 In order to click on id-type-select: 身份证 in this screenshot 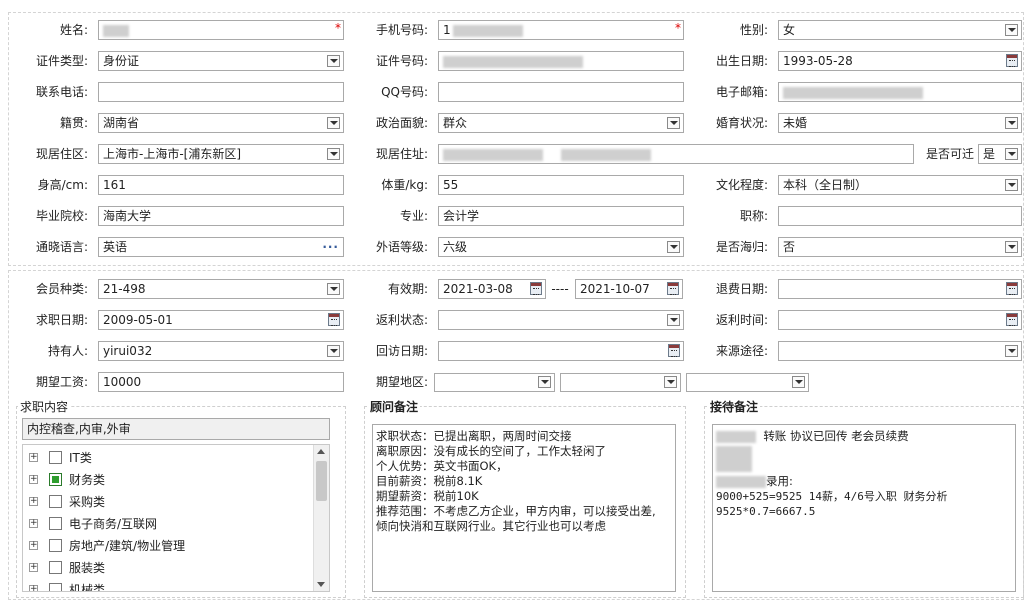, I will do `click(221, 61)`.